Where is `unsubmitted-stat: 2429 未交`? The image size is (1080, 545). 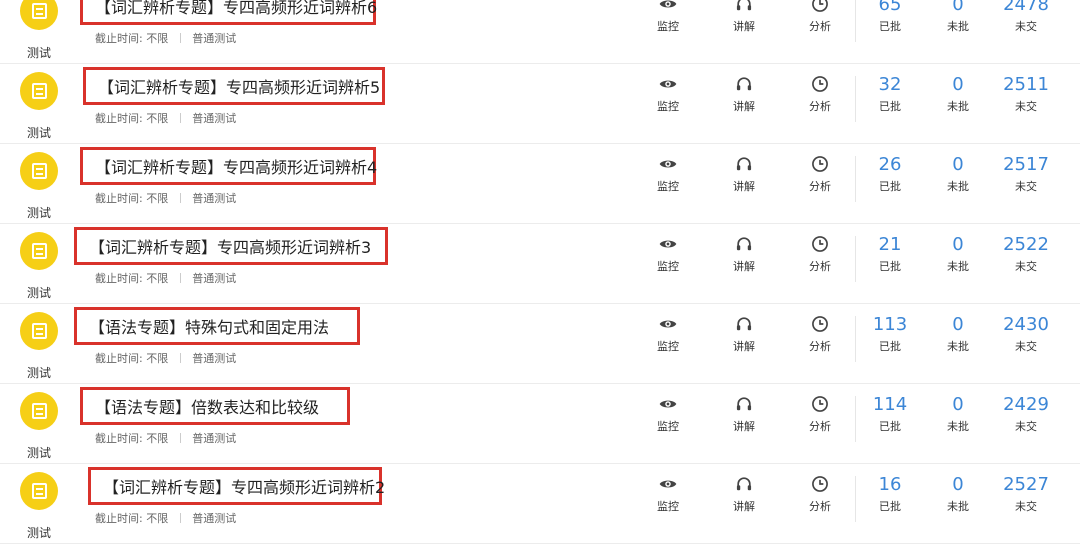
unsubmitted-stat: 2429 未交 is located at coordinates (1026, 414).